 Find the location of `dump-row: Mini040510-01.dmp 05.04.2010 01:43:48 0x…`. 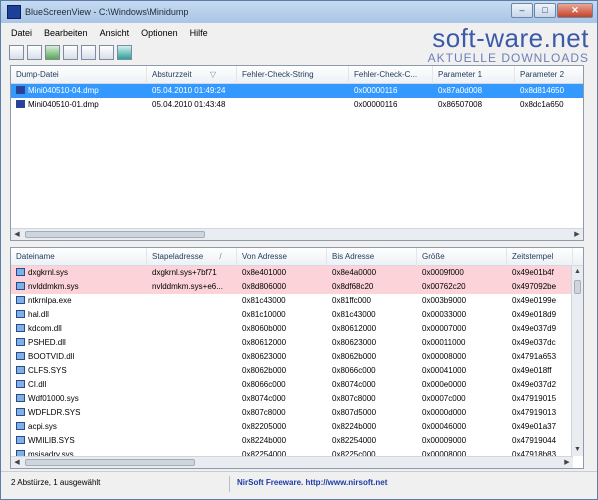

dump-row: Mini040510-01.dmp 05.04.2010 01:43:48 0x… is located at coordinates (297, 105).